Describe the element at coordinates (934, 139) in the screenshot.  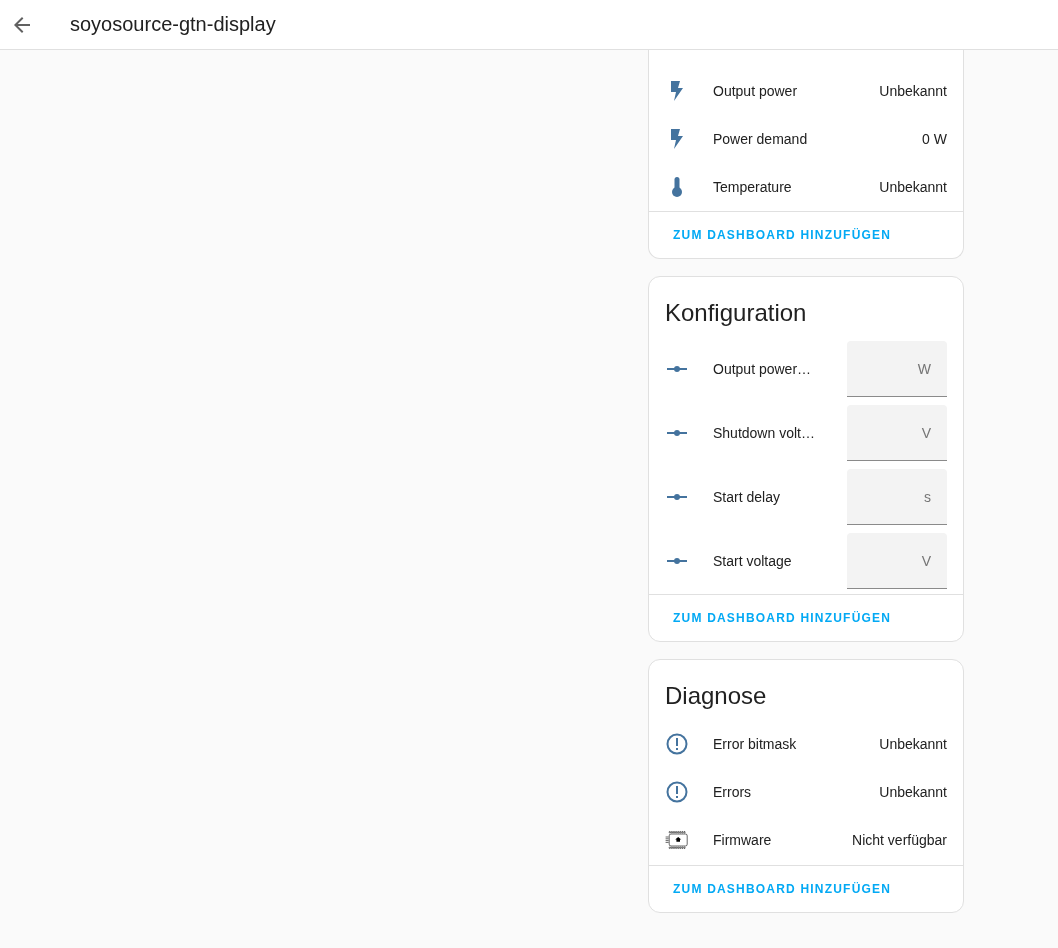
I see `entity-state: 0 W` at that location.